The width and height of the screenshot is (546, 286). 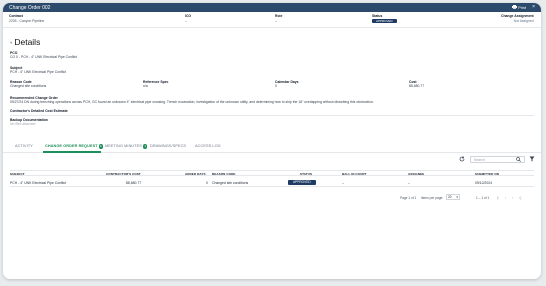 I want to click on status-label: Status, so click(x=377, y=16).